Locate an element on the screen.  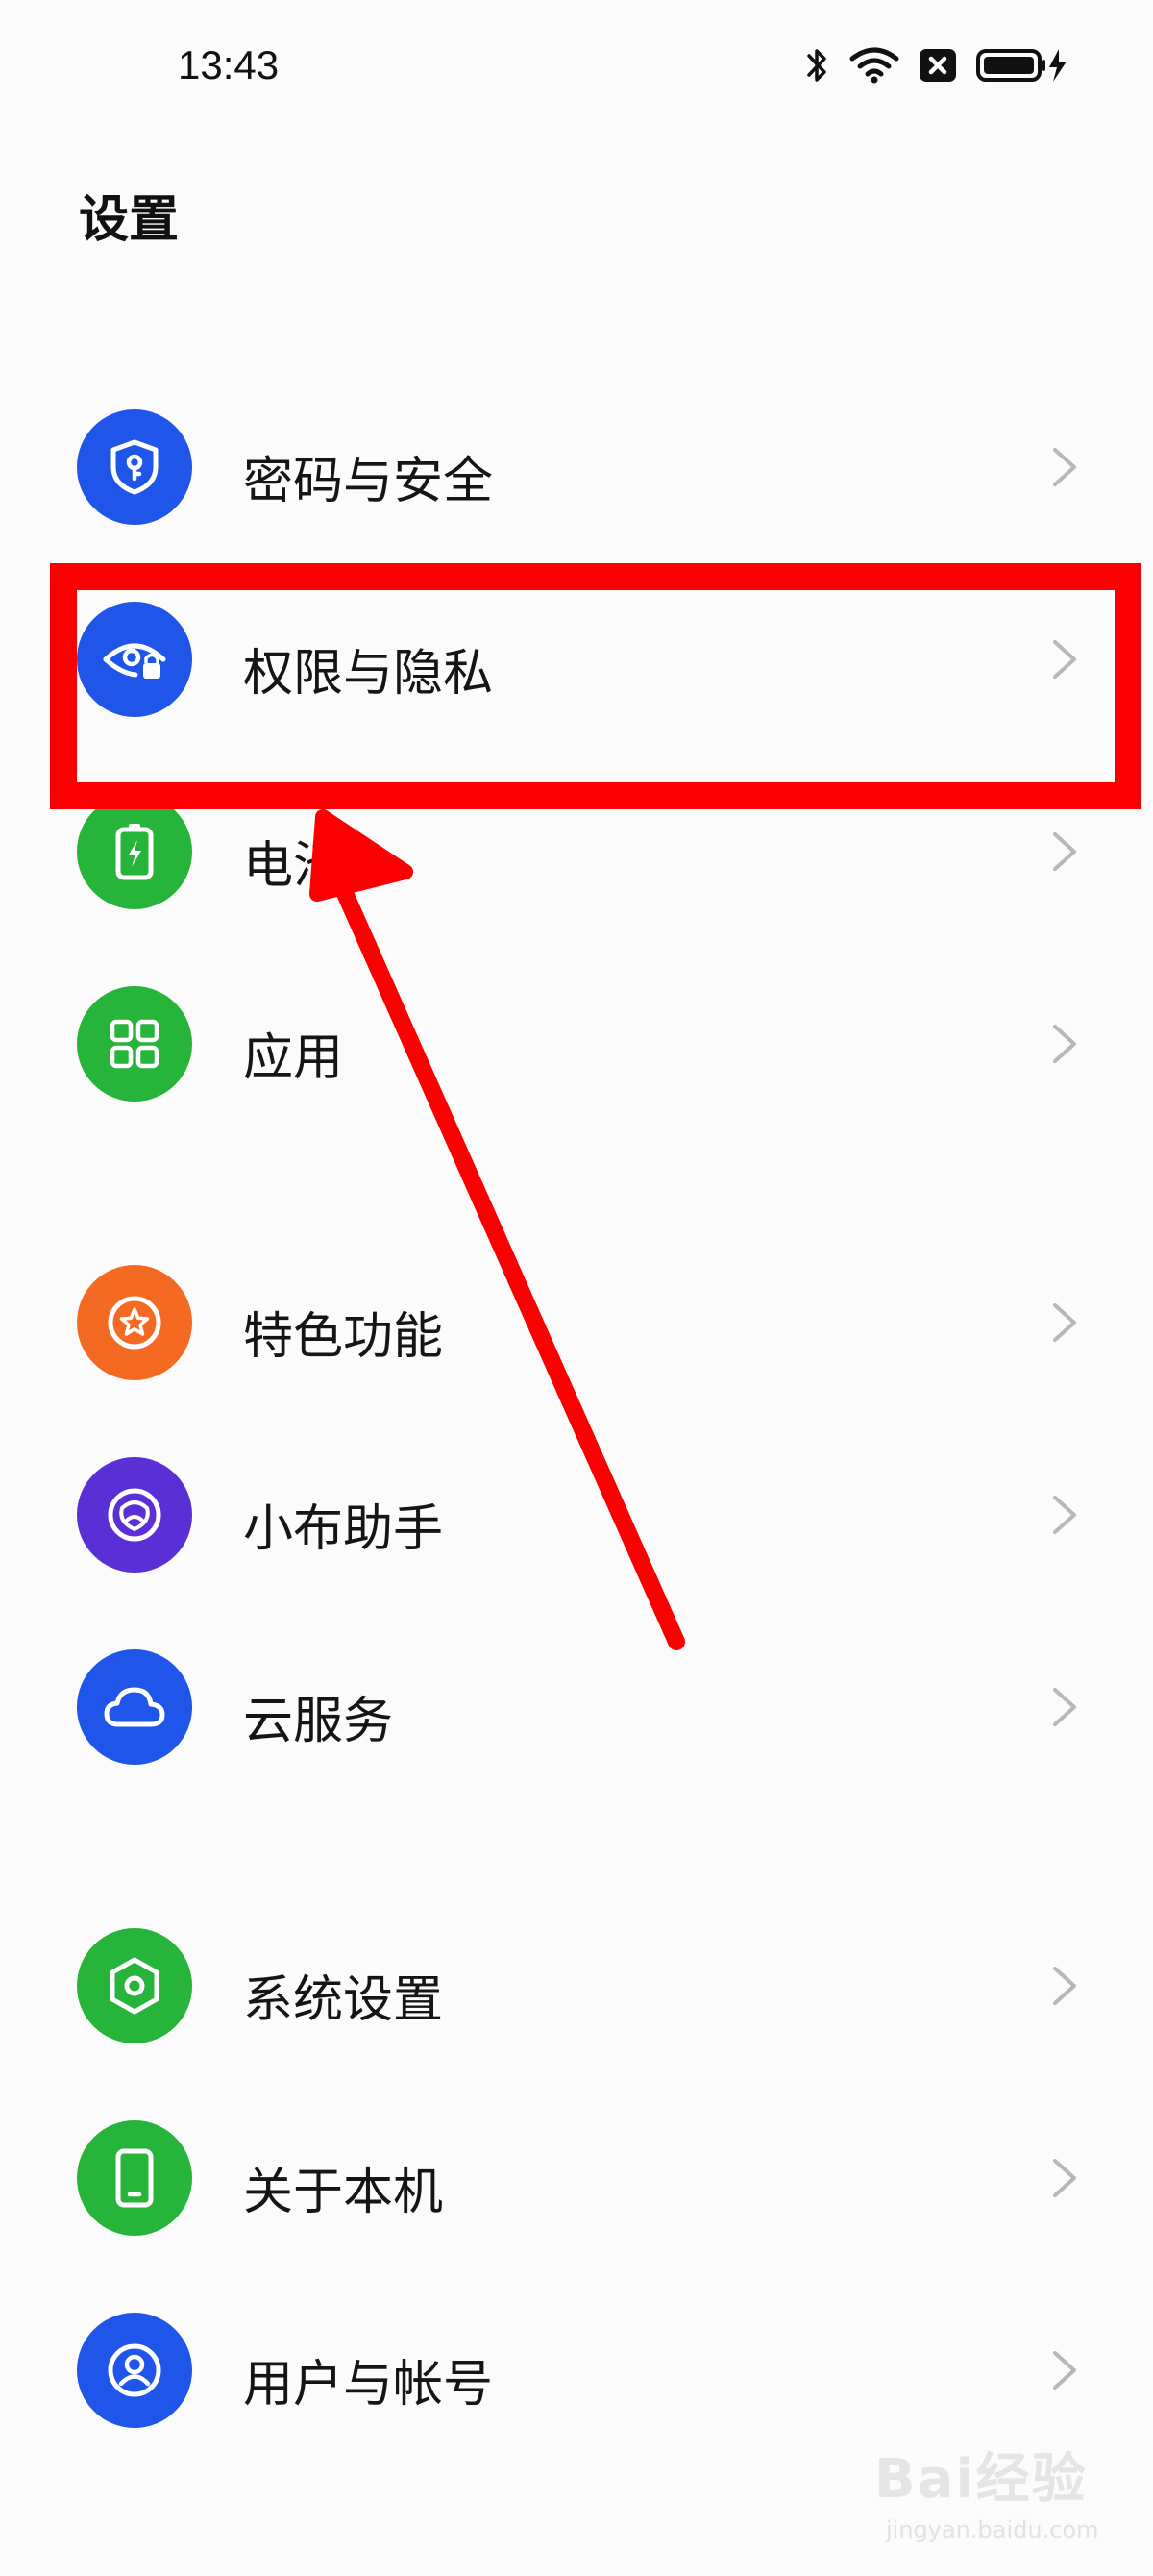
battery-icon is located at coordinates (135, 852).